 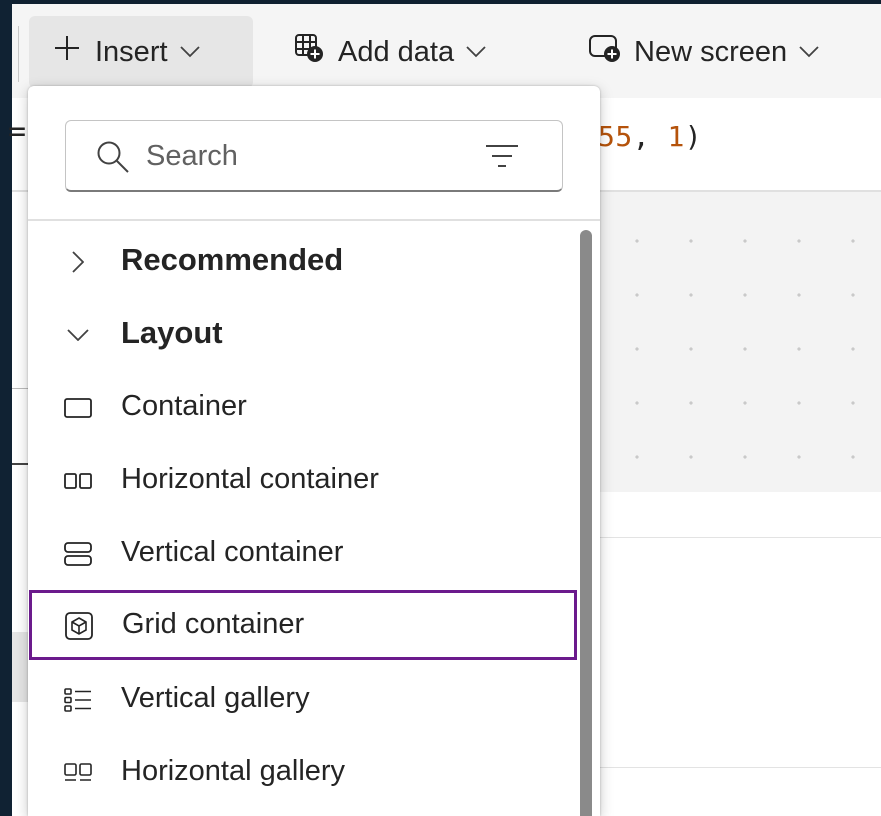 I want to click on menu-item-label: Horizontal gallery, so click(x=233, y=771).